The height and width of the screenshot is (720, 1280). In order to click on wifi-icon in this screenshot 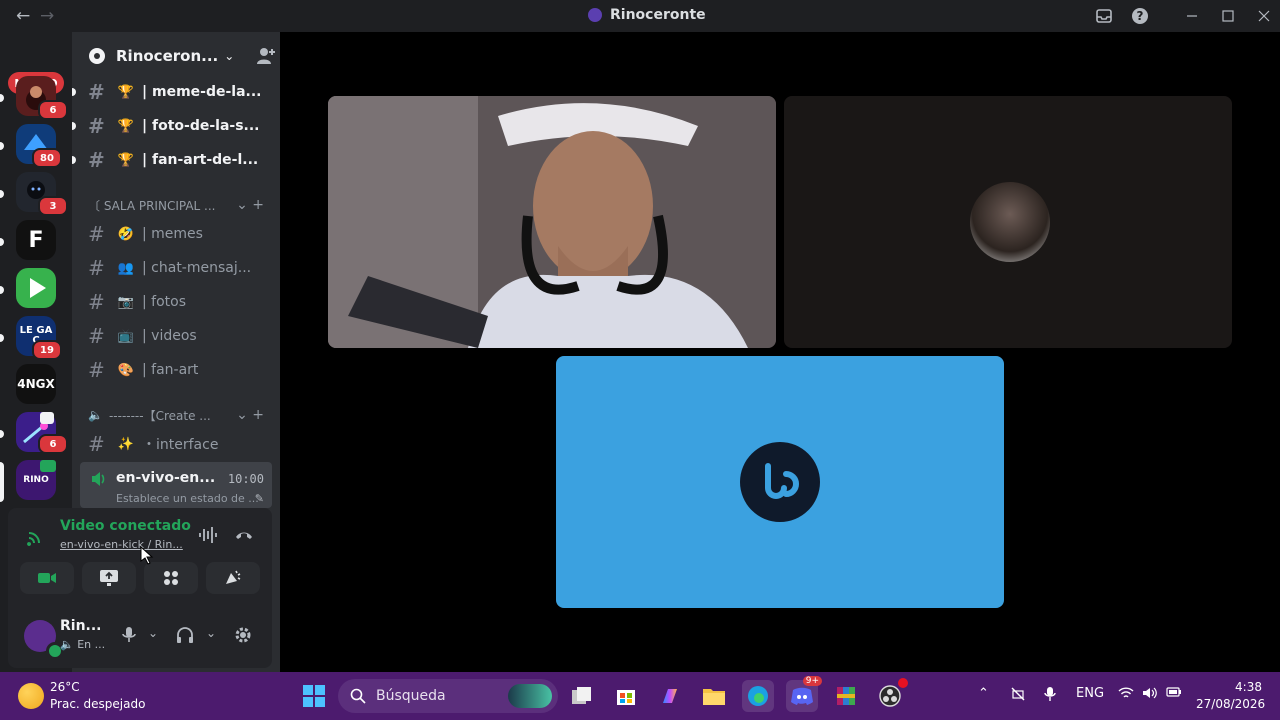, I will do `click(1126, 695)`.